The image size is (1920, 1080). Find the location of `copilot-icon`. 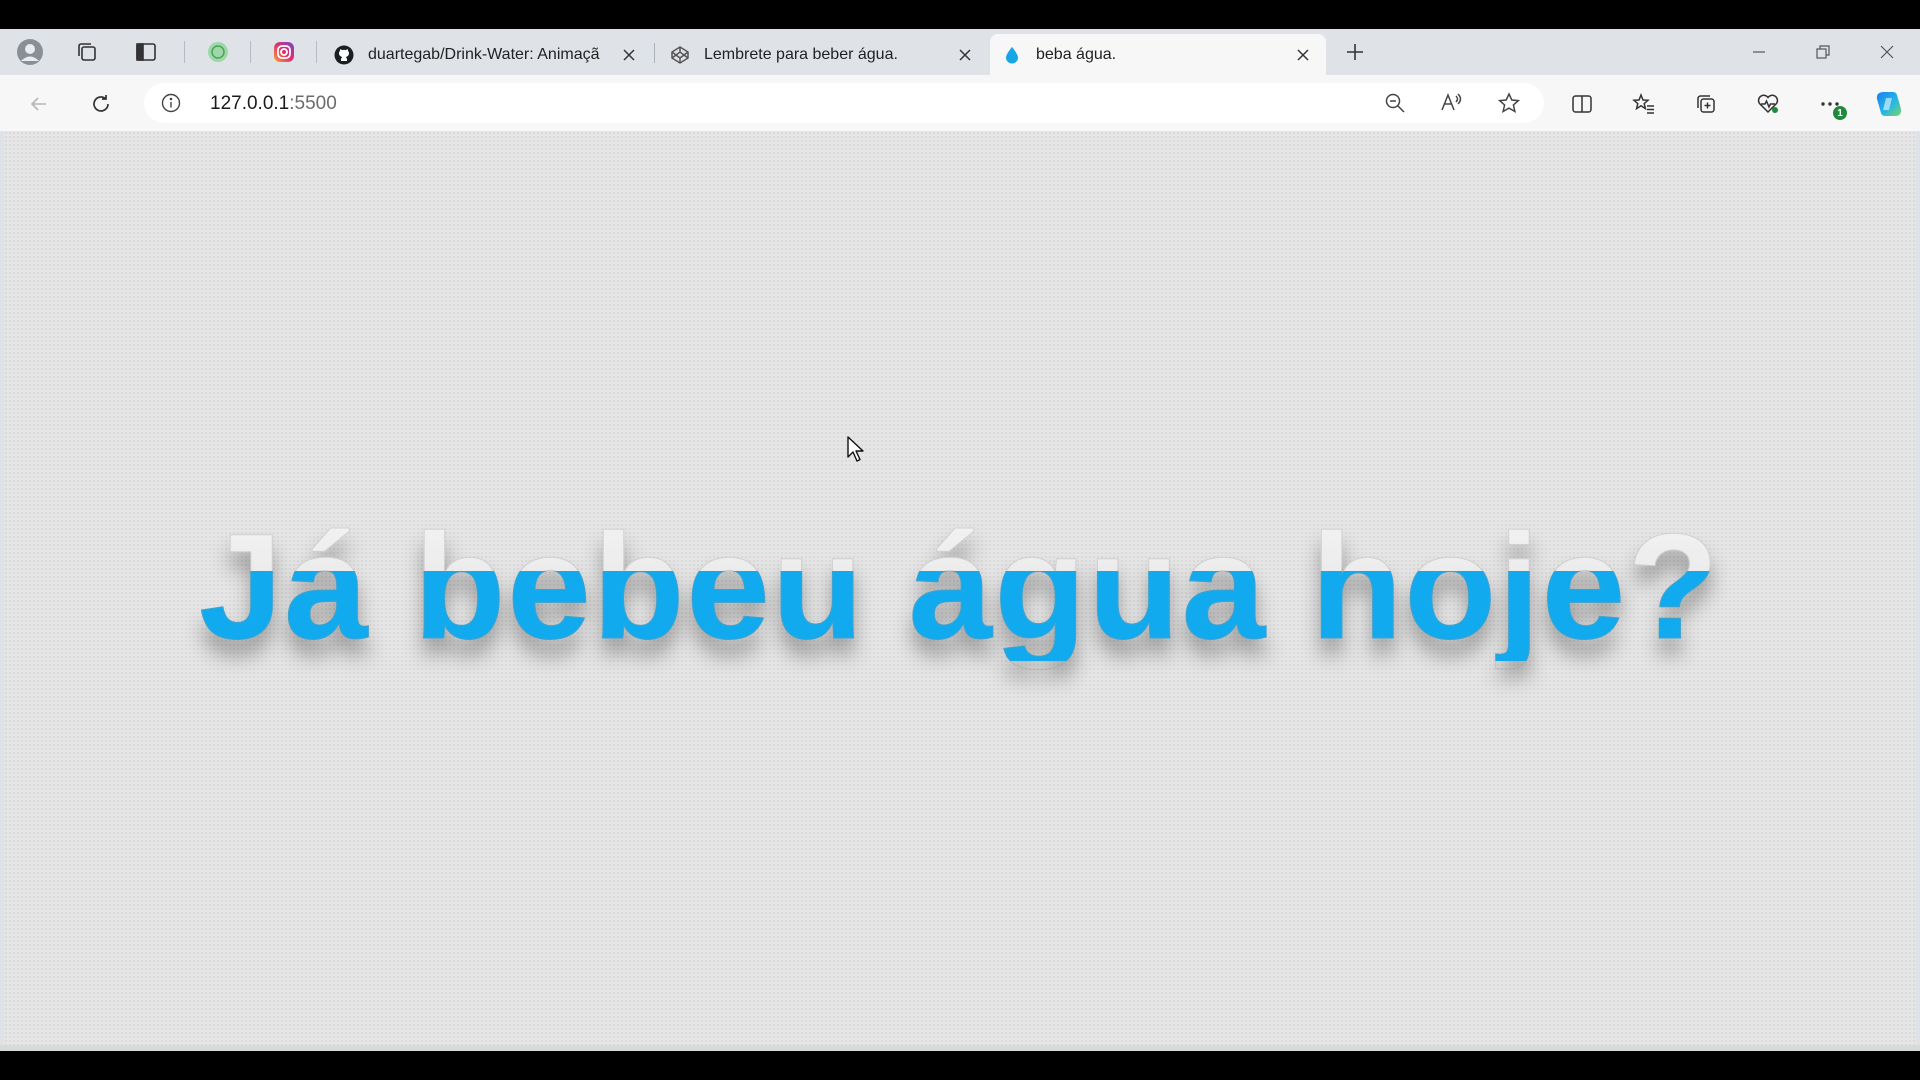

copilot-icon is located at coordinates (1889, 104).